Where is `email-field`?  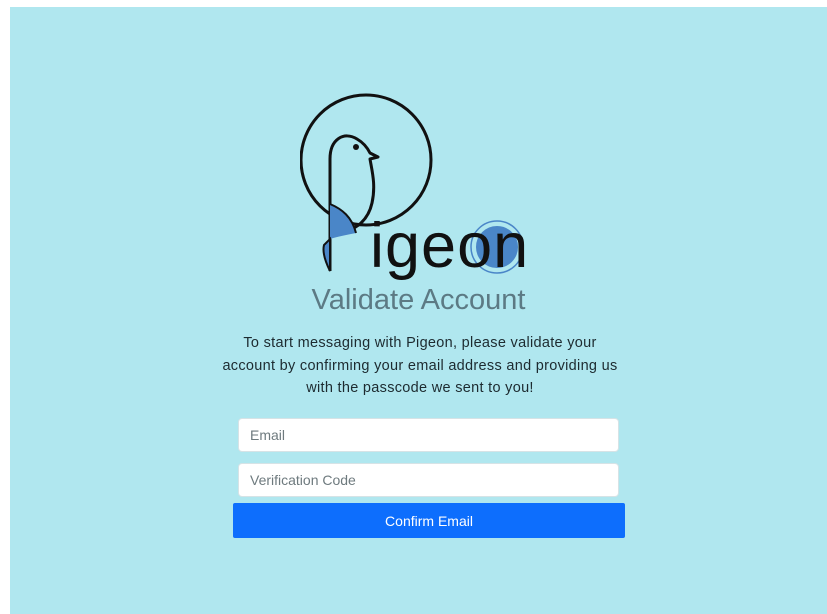 email-field is located at coordinates (428, 435).